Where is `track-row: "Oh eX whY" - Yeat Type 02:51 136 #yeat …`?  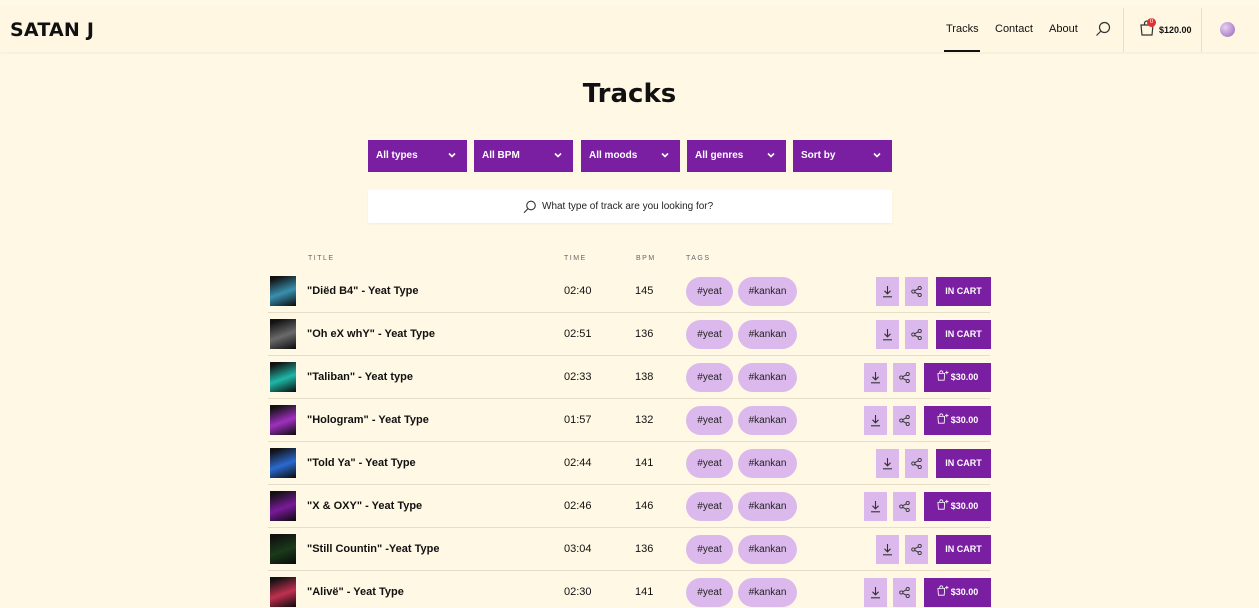 track-row: "Oh eX whY" - Yeat Type 02:51 136 #yeat … is located at coordinates (629, 334).